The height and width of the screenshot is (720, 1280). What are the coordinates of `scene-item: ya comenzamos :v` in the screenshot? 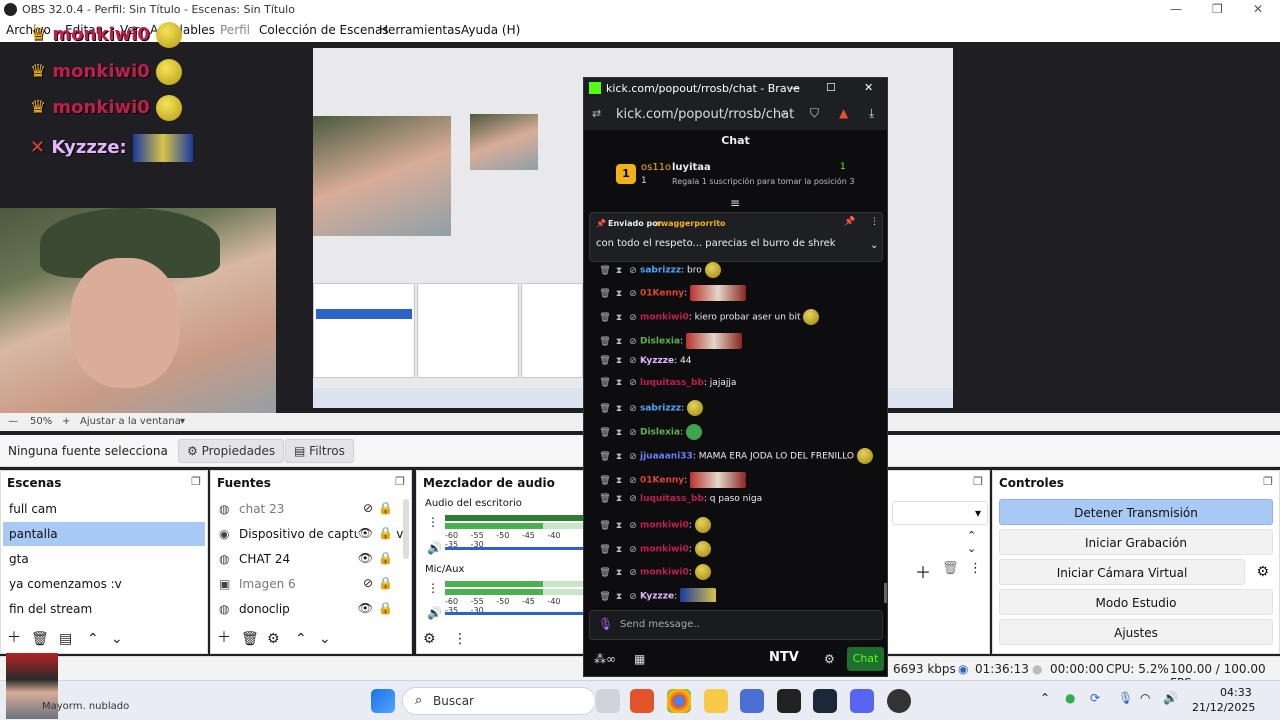 It's located at (104, 584).